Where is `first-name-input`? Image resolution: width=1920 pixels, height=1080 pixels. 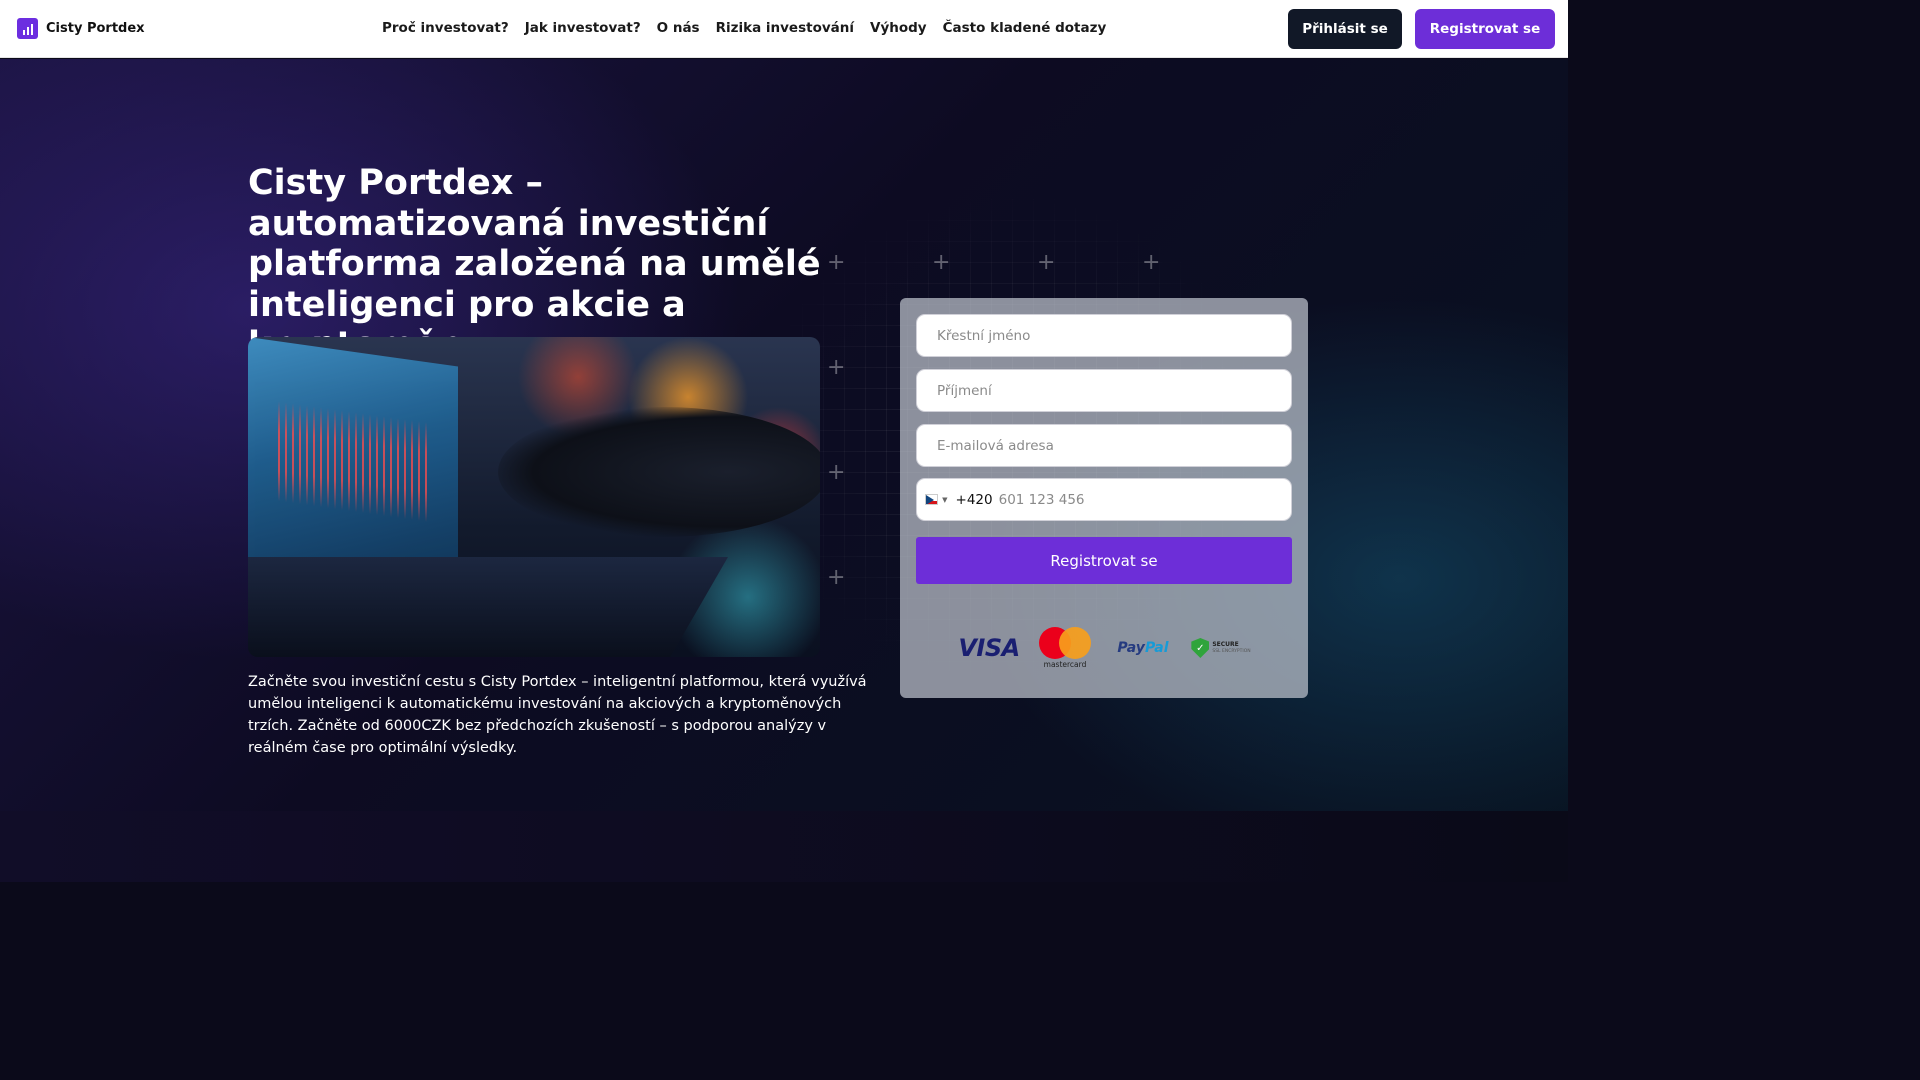 first-name-input is located at coordinates (1104, 335).